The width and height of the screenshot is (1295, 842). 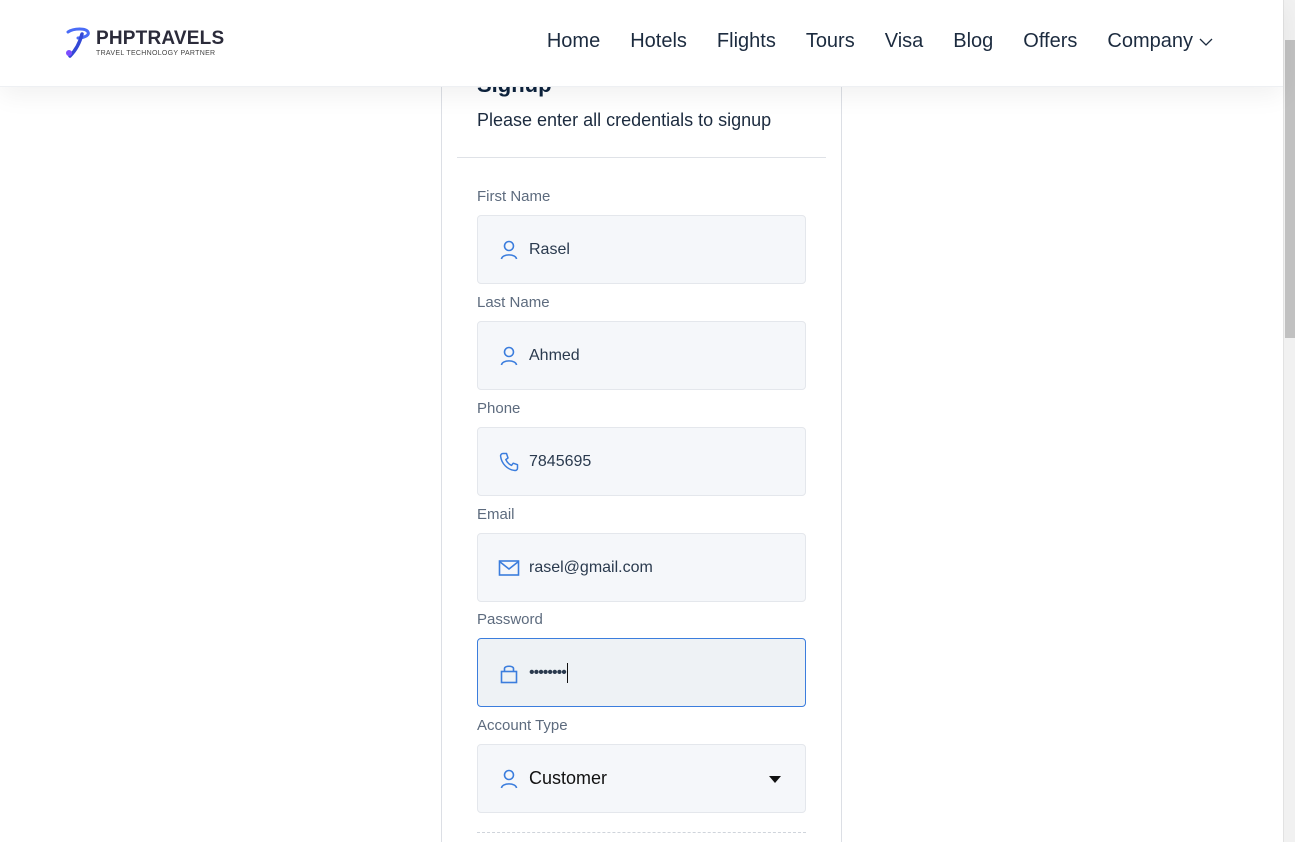 I want to click on account-type-select: Customer, so click(x=641, y=778).